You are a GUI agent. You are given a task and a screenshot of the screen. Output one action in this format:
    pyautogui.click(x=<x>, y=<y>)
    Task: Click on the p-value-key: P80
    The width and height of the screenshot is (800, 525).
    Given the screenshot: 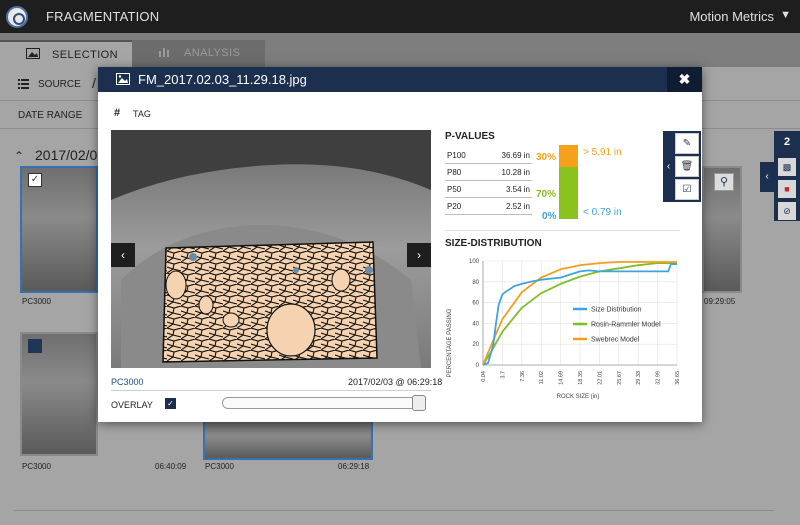 What is the action you would take?
    pyautogui.click(x=454, y=172)
    